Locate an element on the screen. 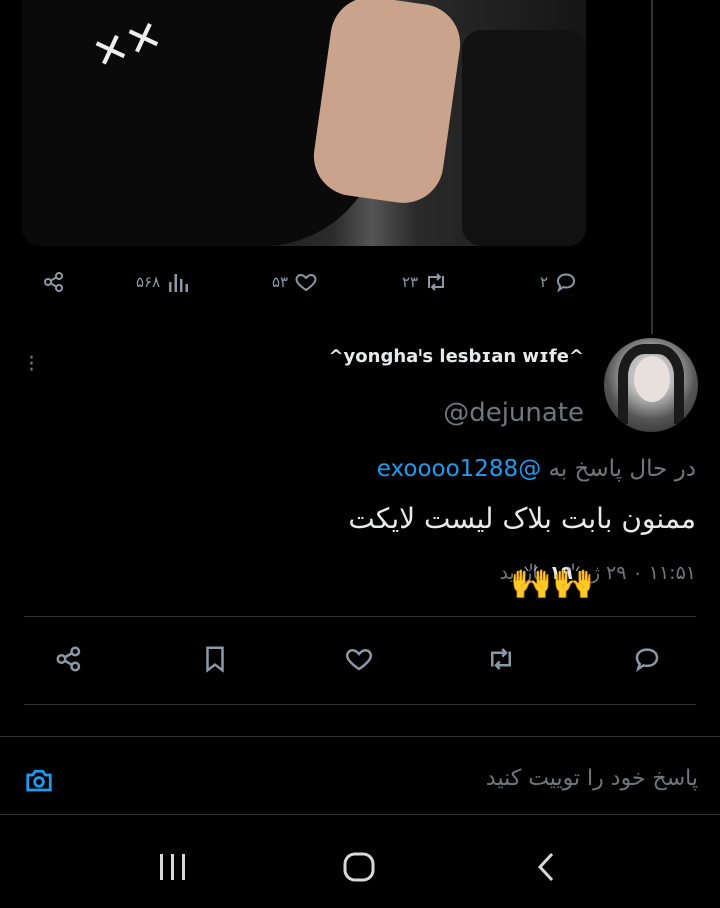 The height and width of the screenshot is (908, 720). analytics-icon is located at coordinates (179, 283).